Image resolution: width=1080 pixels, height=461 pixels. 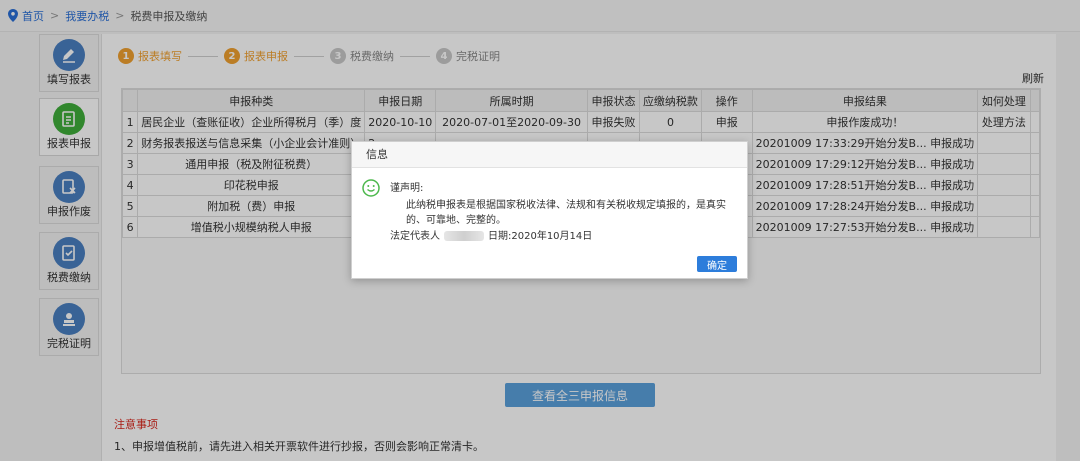 I want to click on dialog-title: 信息, so click(x=549, y=155).